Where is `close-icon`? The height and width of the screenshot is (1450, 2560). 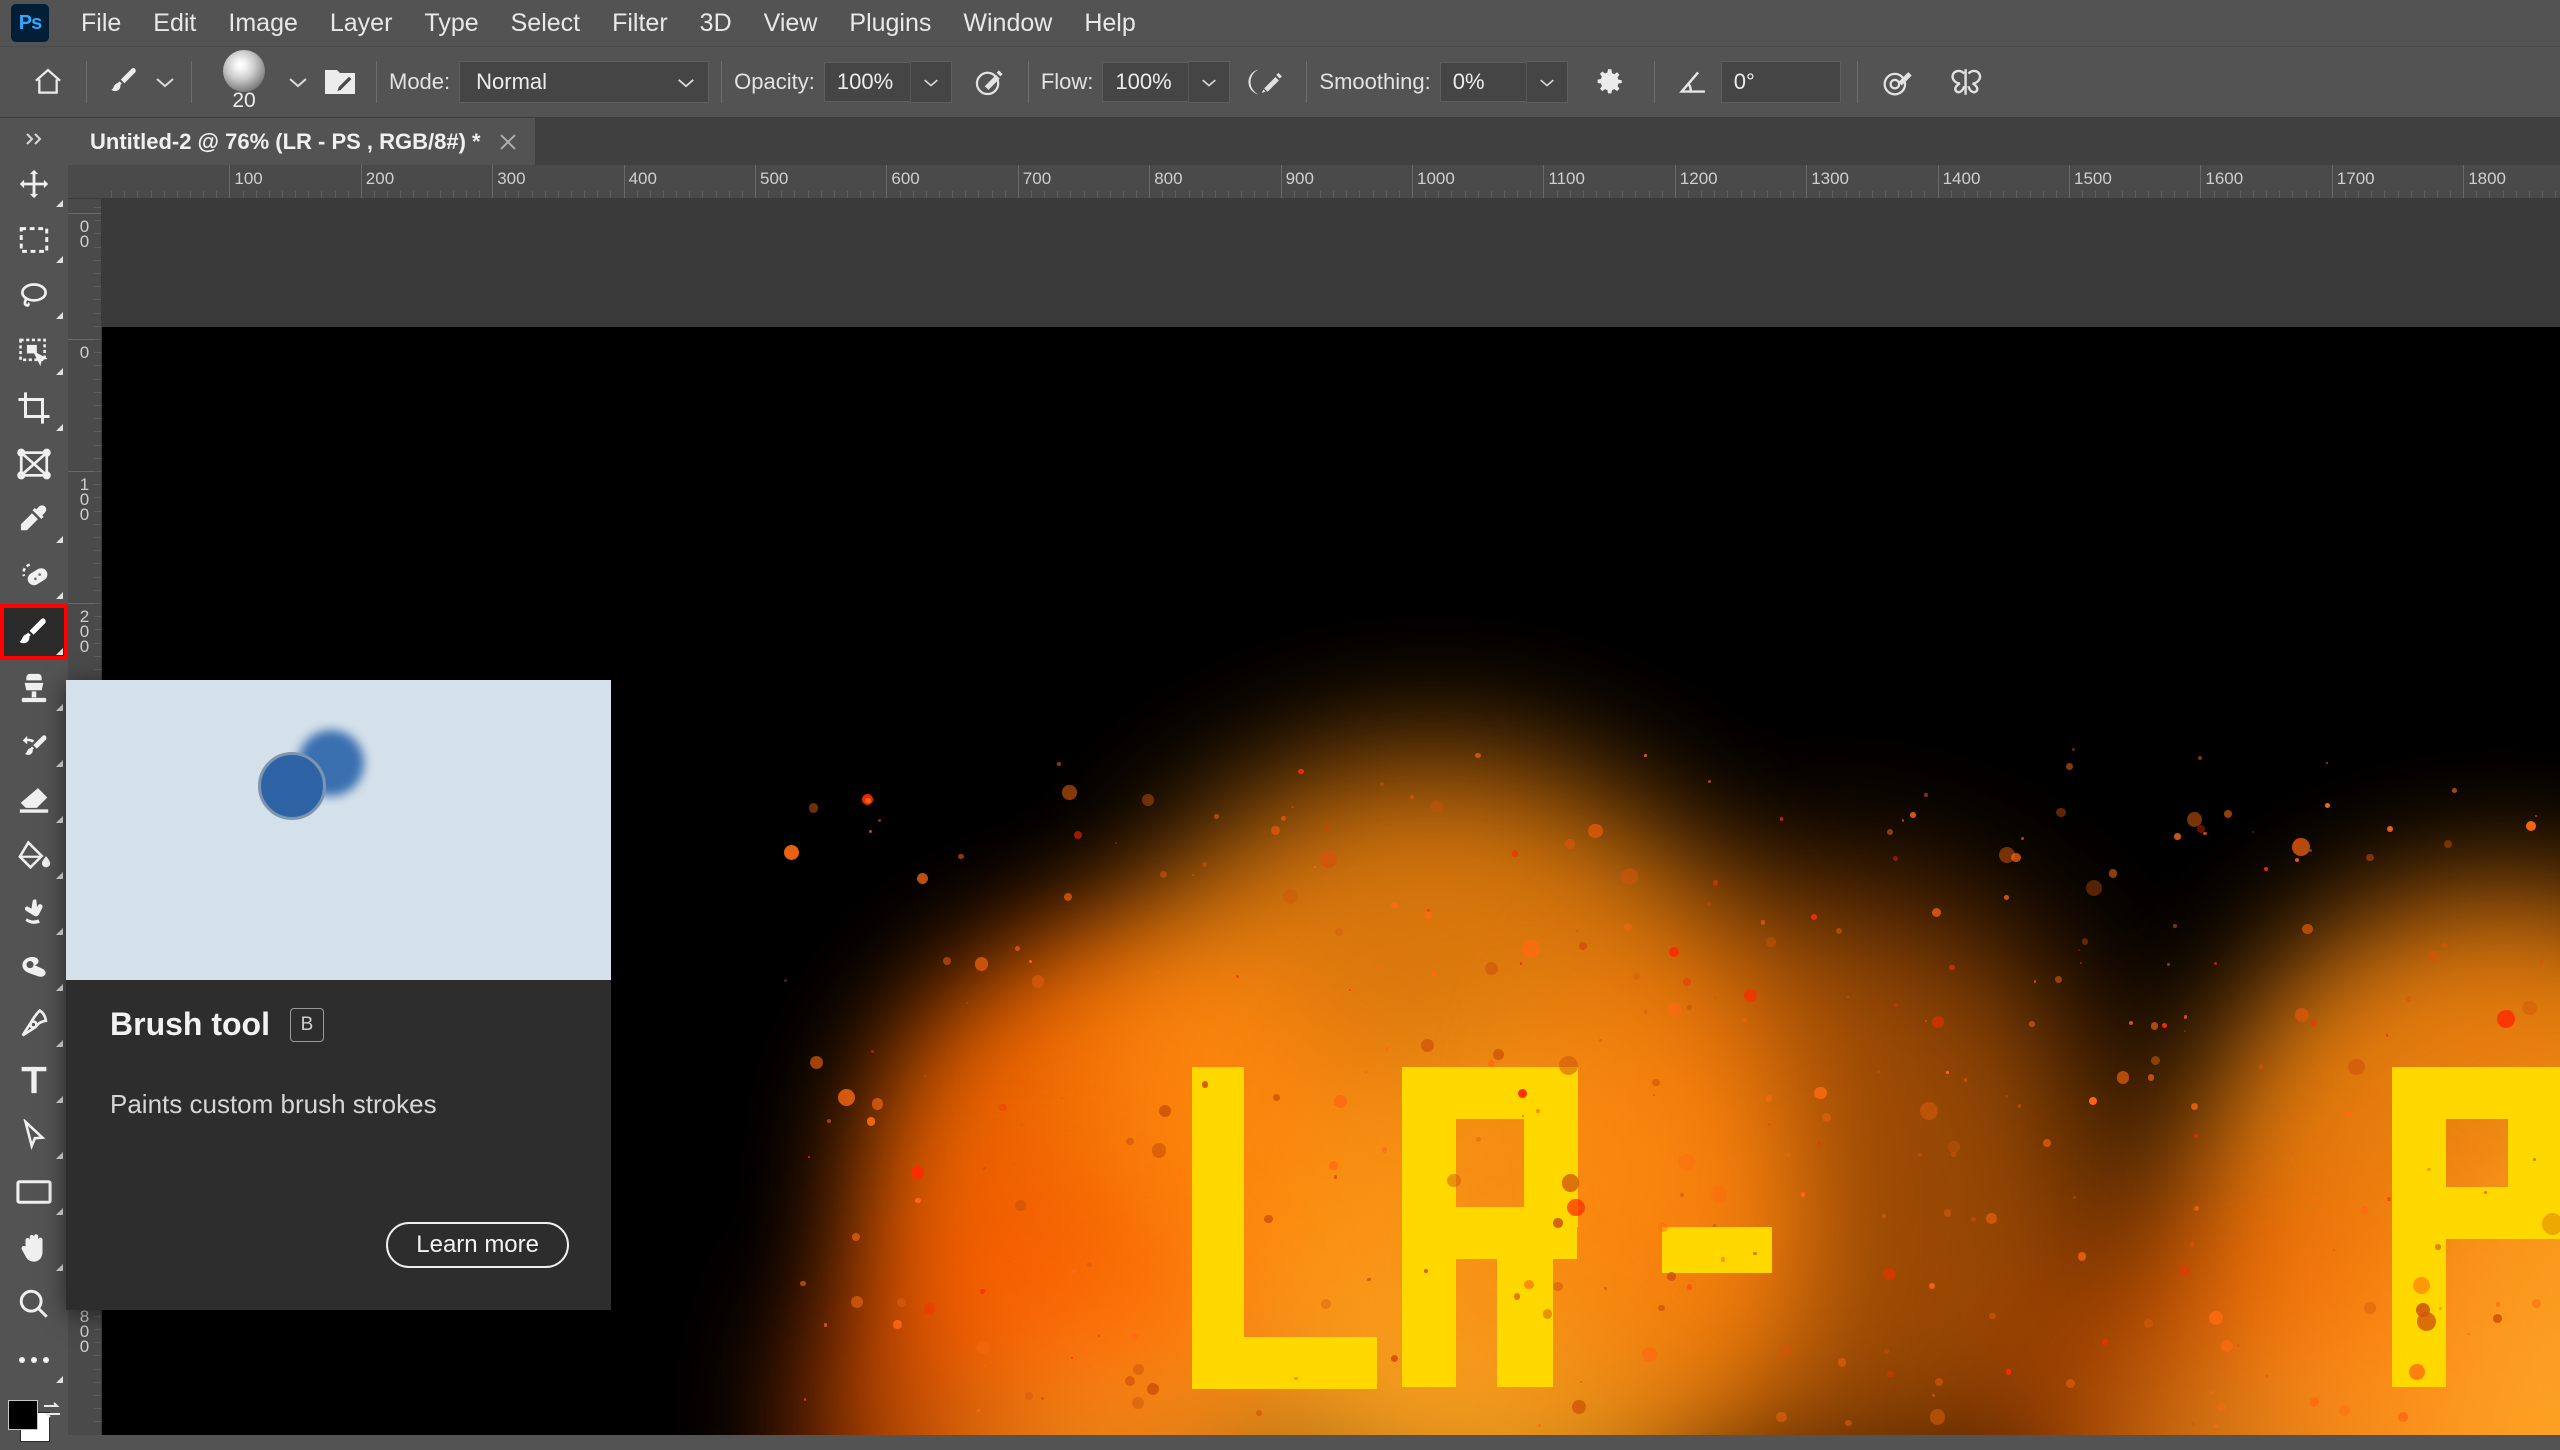
close-icon is located at coordinates (508, 142).